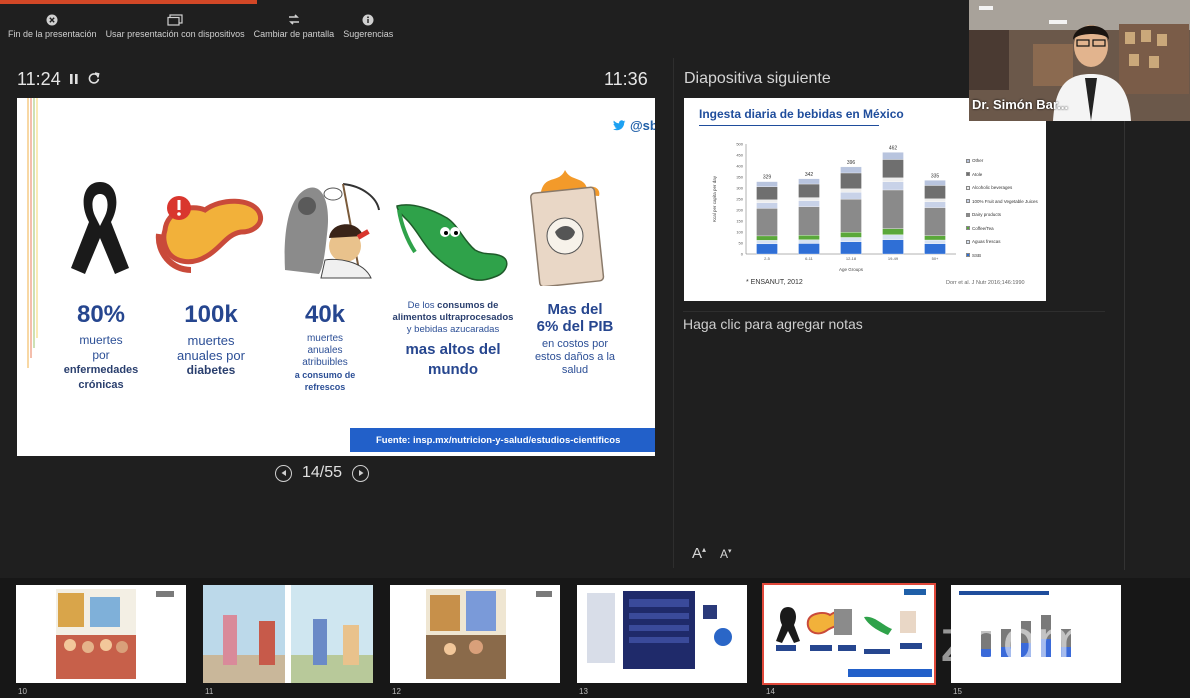 The height and width of the screenshot is (698, 1190). Describe the element at coordinates (1002, 175) in the screenshot. I see `legend-item: Atole` at that location.